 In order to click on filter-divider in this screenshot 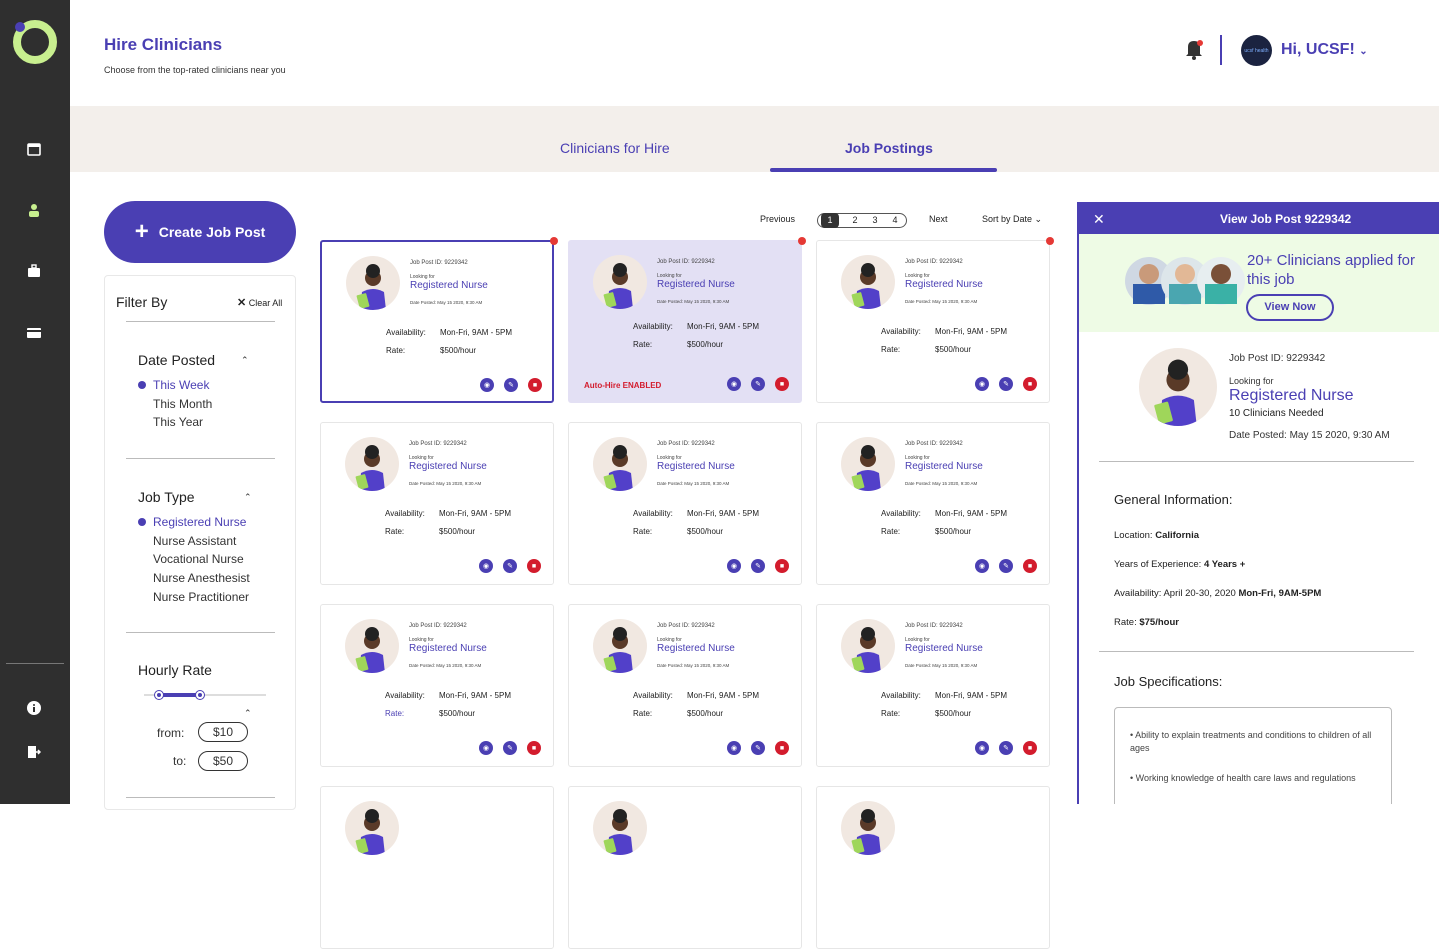, I will do `click(200, 797)`.